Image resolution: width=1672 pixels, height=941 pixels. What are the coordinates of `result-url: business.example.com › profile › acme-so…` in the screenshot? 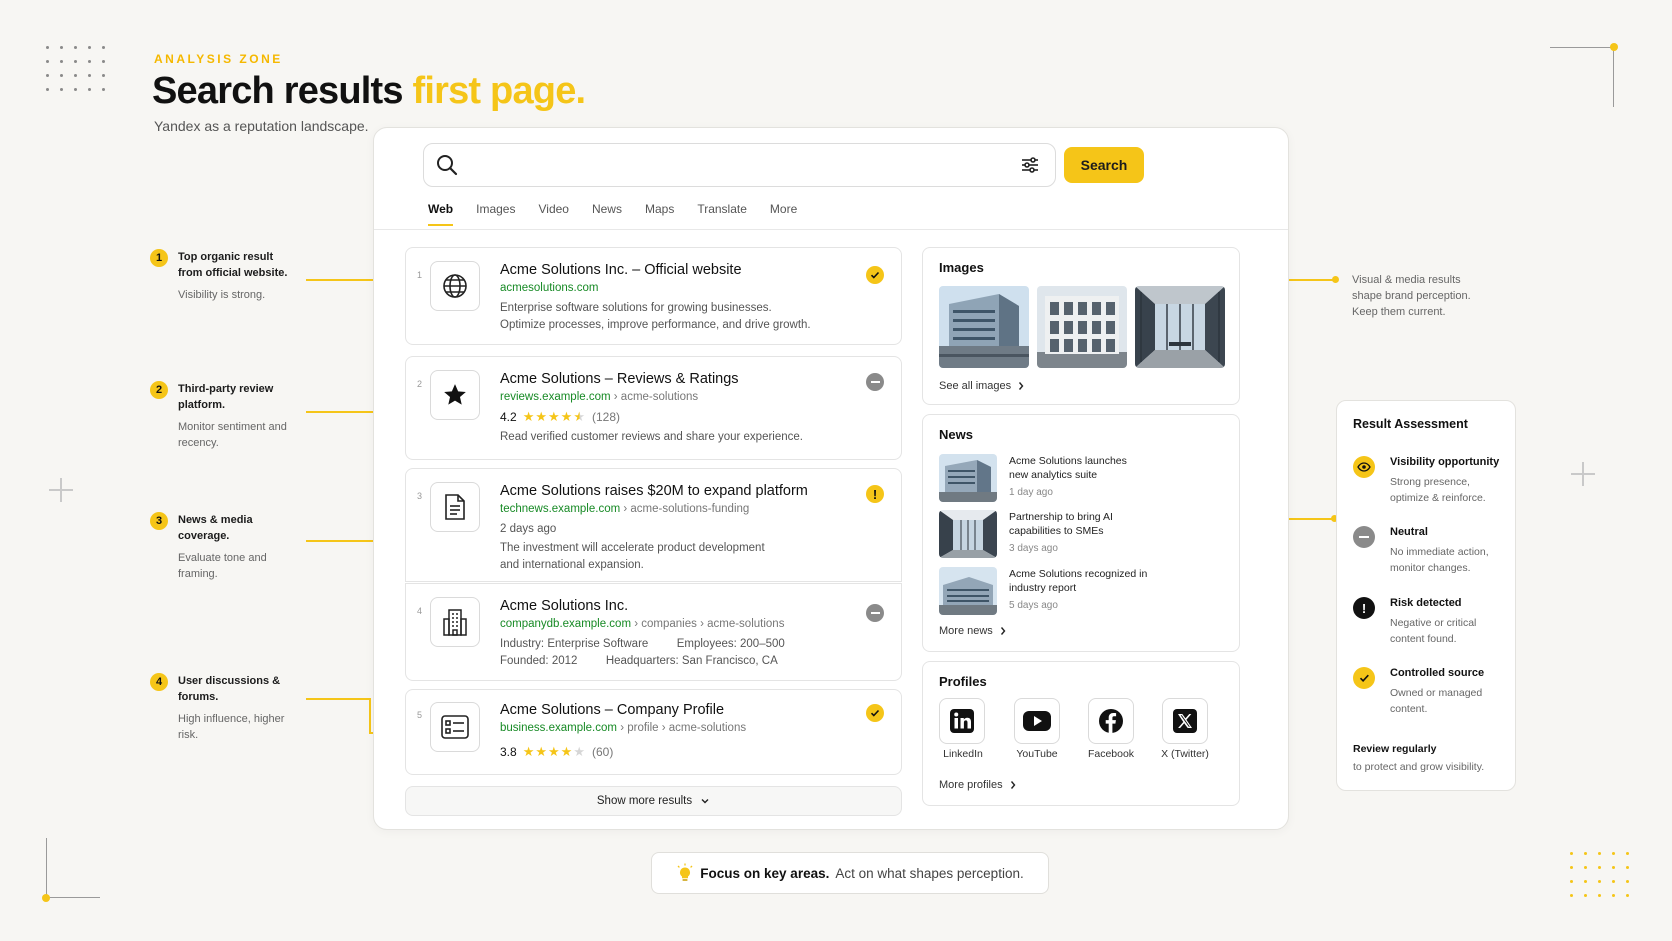 It's located at (623, 728).